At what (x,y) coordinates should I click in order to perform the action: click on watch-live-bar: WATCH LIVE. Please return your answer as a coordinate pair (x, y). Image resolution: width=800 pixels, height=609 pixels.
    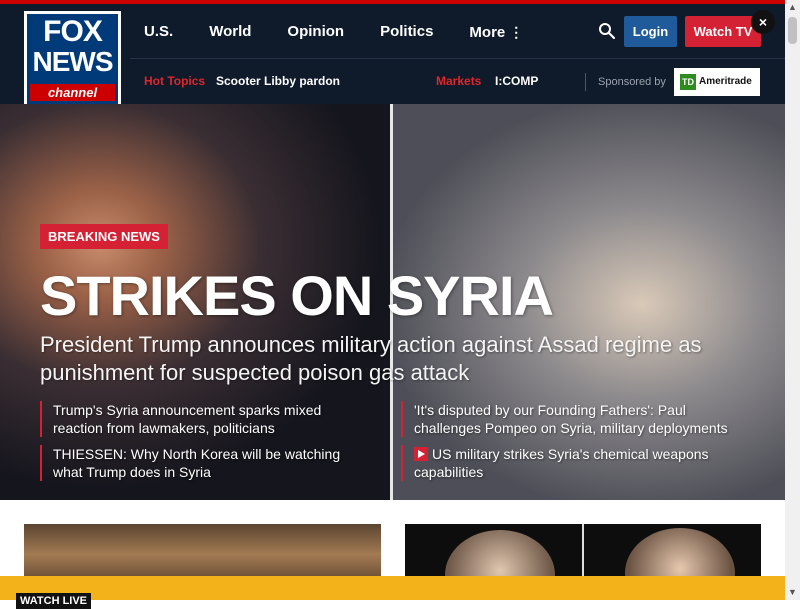
    Looking at the image, I should click on (392, 592).